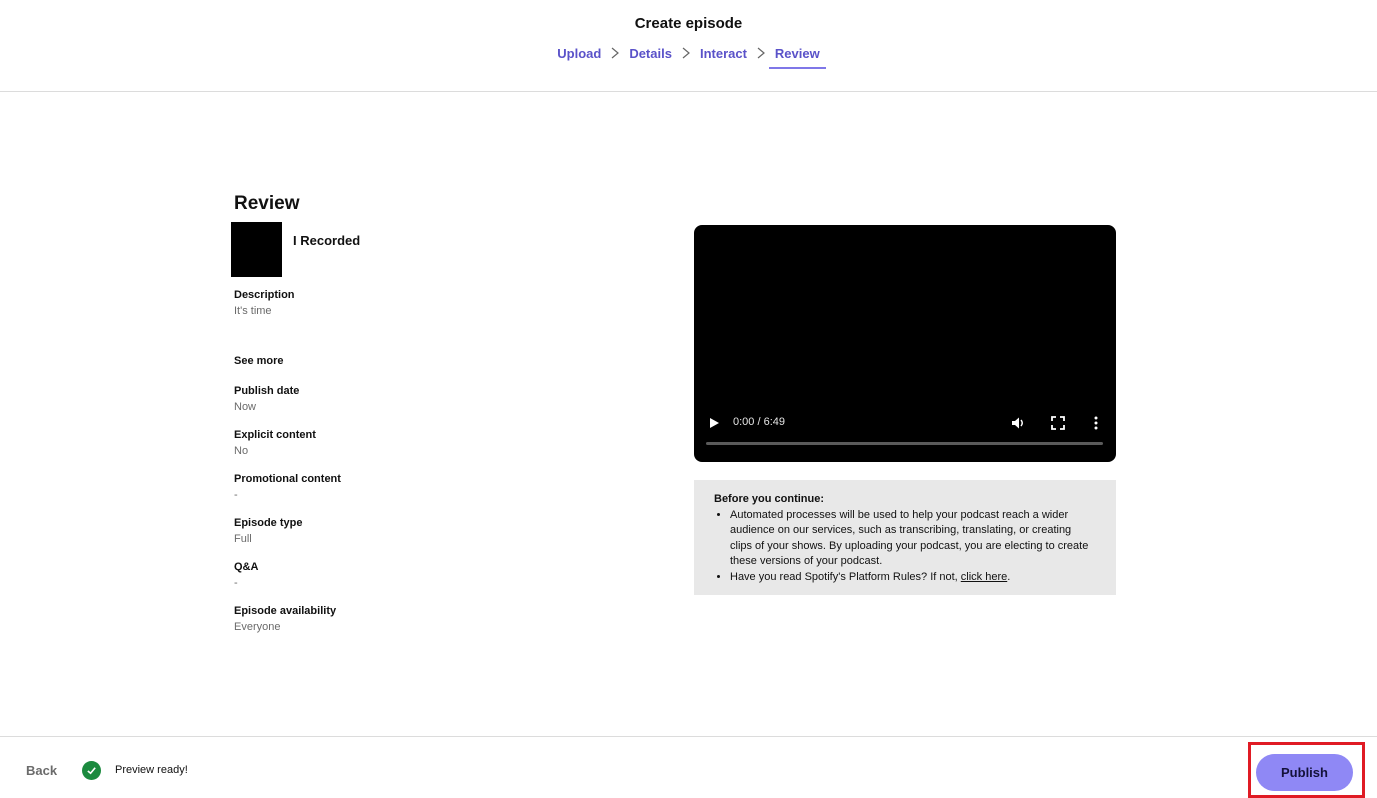  What do you see at coordinates (259, 361) in the screenshot?
I see `see-more-link: See more` at bounding box center [259, 361].